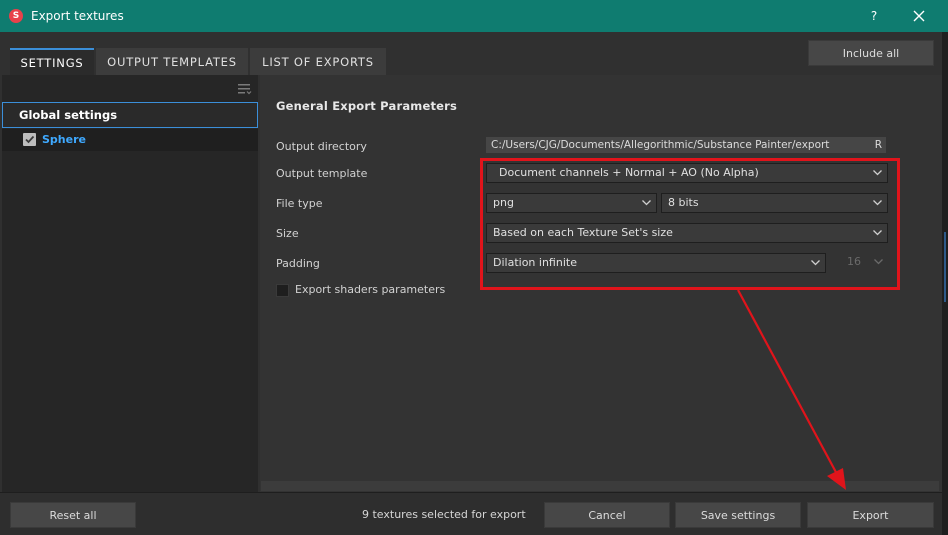 The height and width of the screenshot is (535, 948). Describe the element at coordinates (535, 262) in the screenshot. I see `padding-value: Dilation infinite` at that location.